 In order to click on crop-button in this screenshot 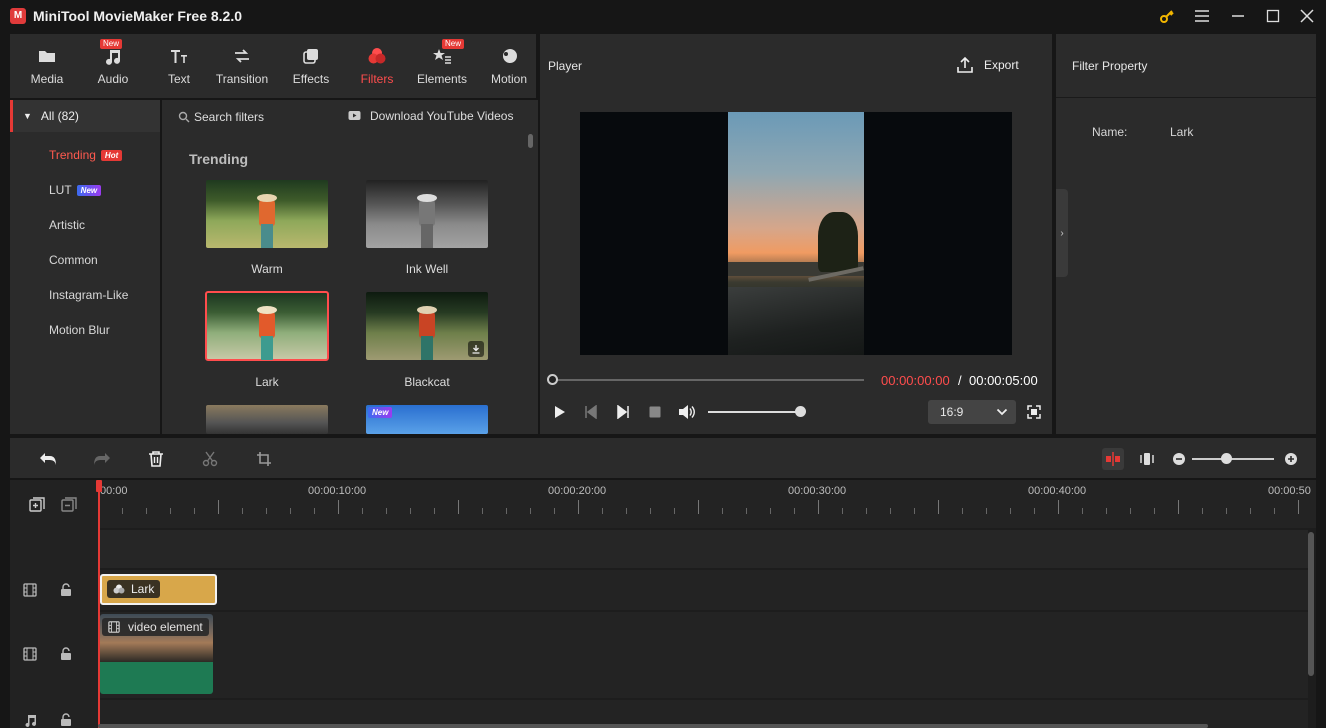, I will do `click(264, 459)`.